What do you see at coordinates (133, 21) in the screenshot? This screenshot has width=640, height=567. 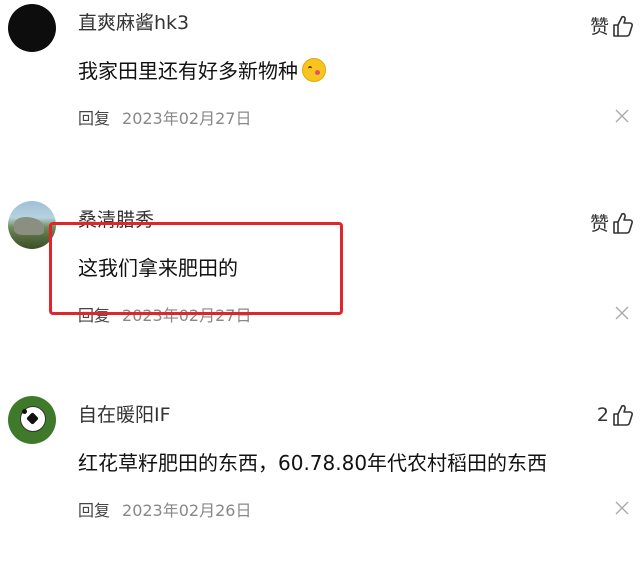 I see `comment-username: 直爽麻酱hk3` at bounding box center [133, 21].